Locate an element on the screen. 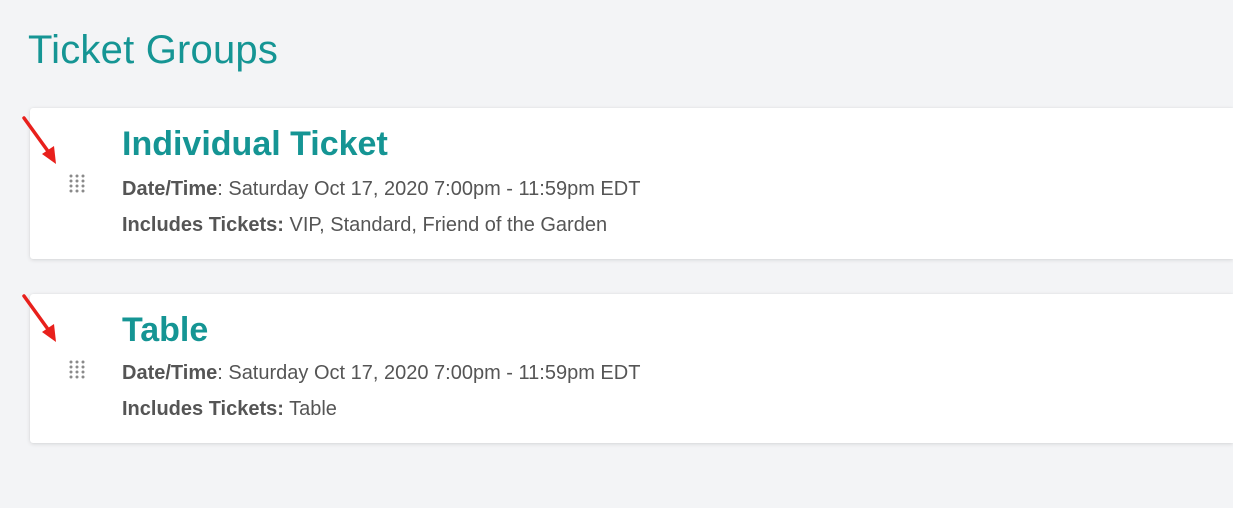 This screenshot has width=1233, height=508. ticket-group-name-link: Individual Ticket is located at coordinates (255, 144).